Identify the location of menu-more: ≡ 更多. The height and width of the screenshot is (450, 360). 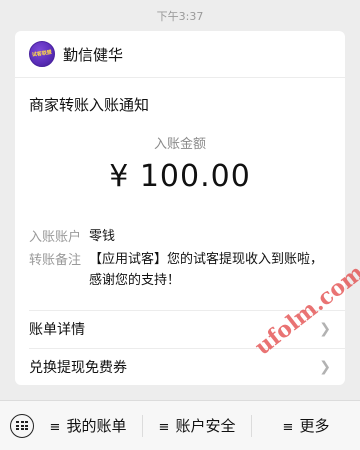
(306, 425).